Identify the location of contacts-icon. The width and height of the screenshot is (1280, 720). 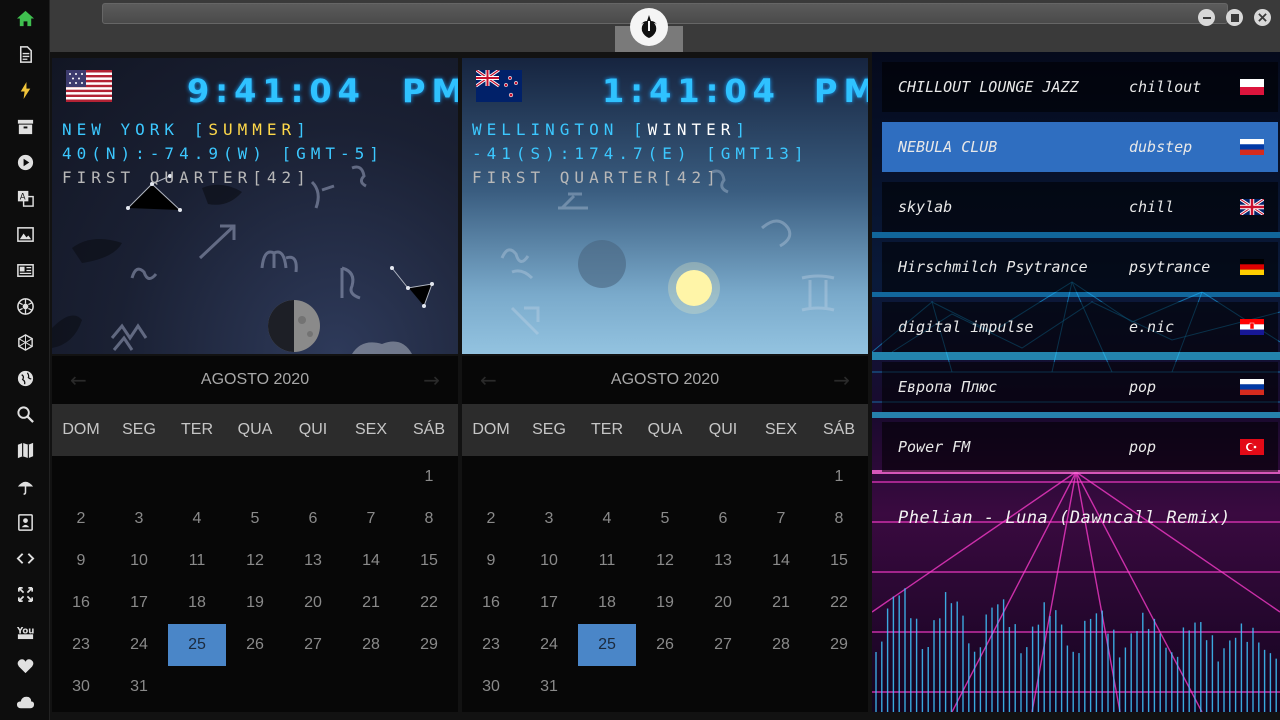
(25, 522).